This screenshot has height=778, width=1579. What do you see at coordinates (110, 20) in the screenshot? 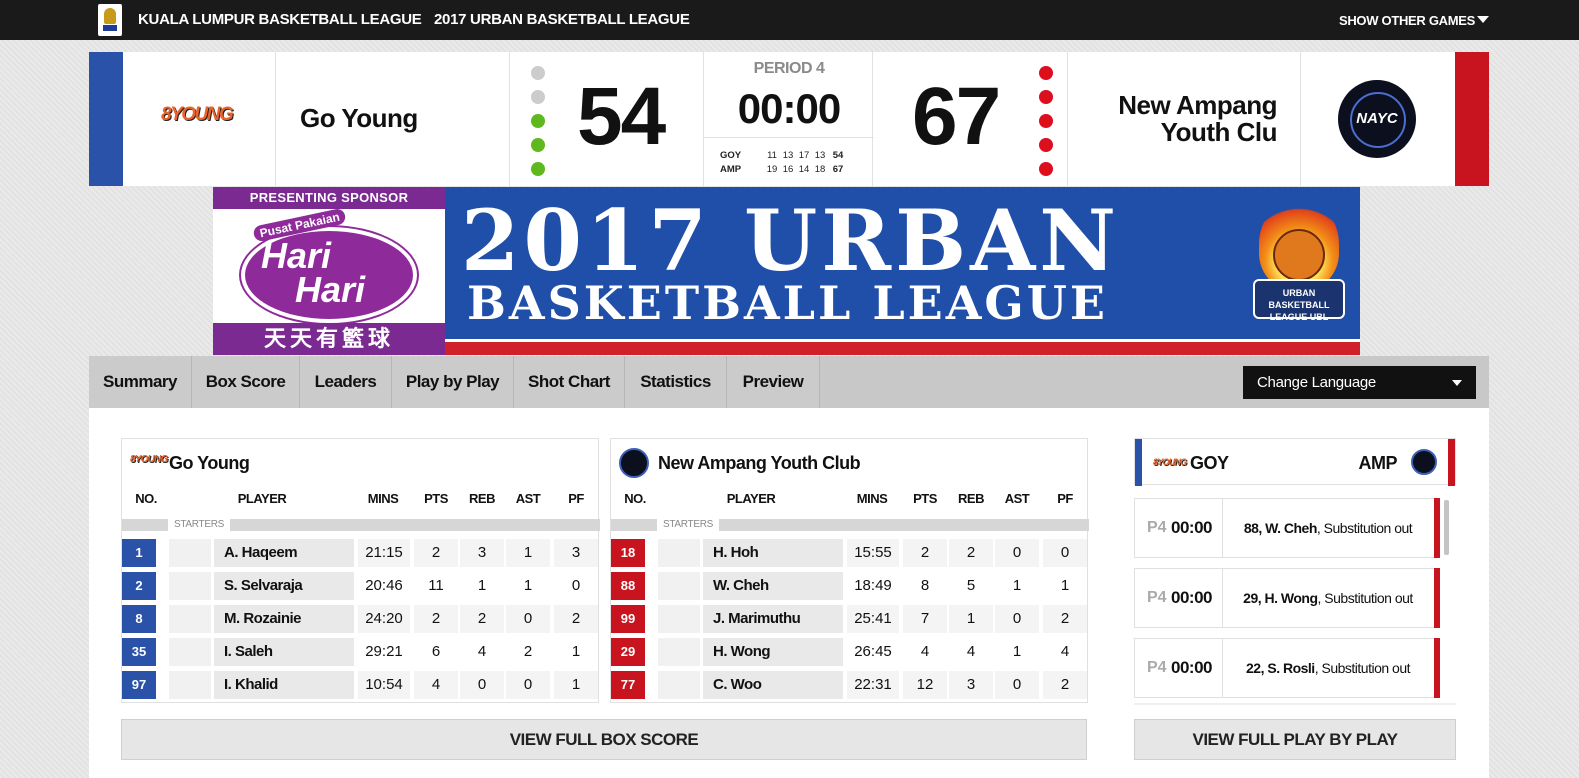
I see `league-logo` at bounding box center [110, 20].